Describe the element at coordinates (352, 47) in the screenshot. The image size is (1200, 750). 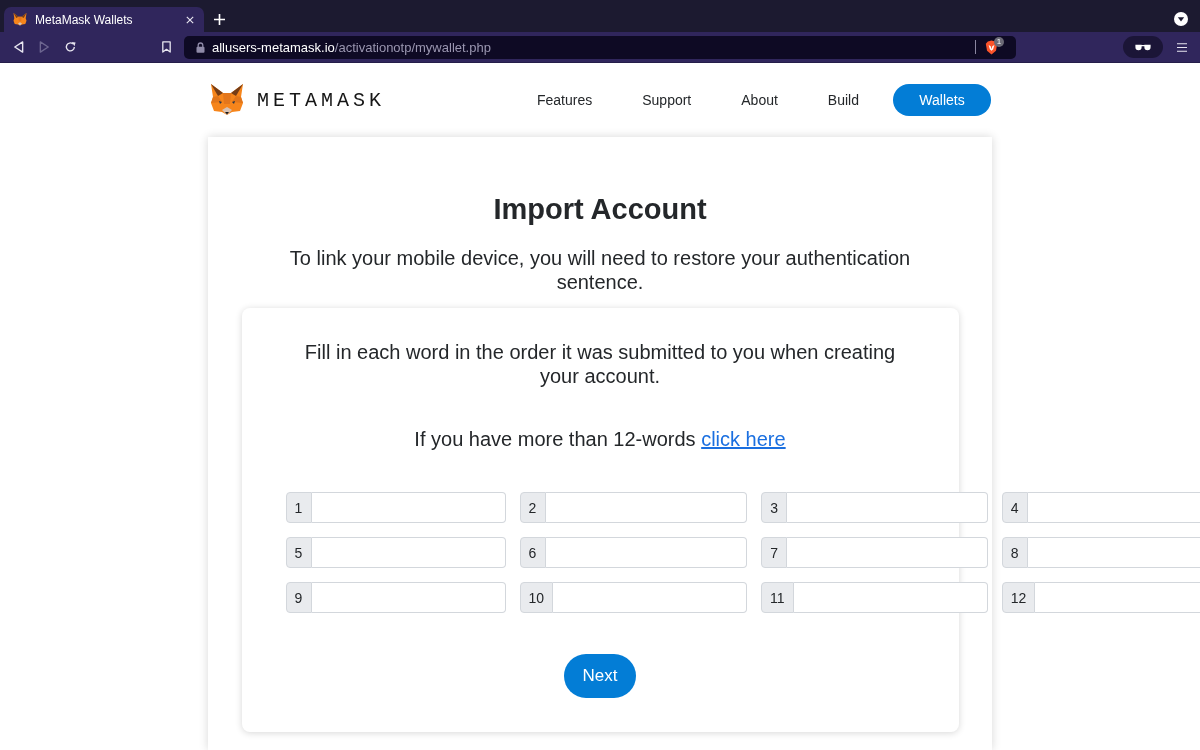
I see `url-text: allusers-metamask.io/activationotp/mywallet.php` at that location.